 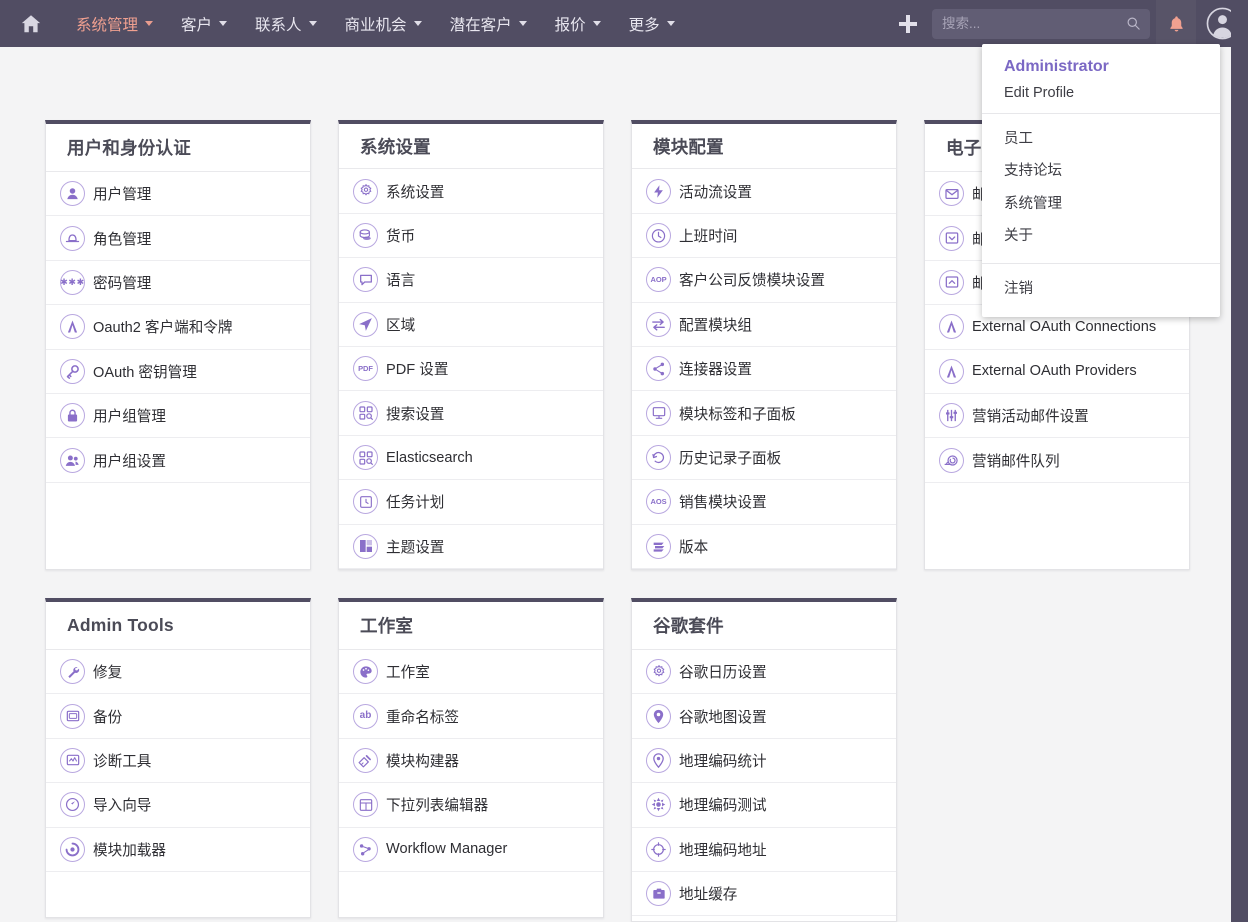 What do you see at coordinates (1101, 171) in the screenshot?
I see `menu-item-support-forum: 支持论坛` at bounding box center [1101, 171].